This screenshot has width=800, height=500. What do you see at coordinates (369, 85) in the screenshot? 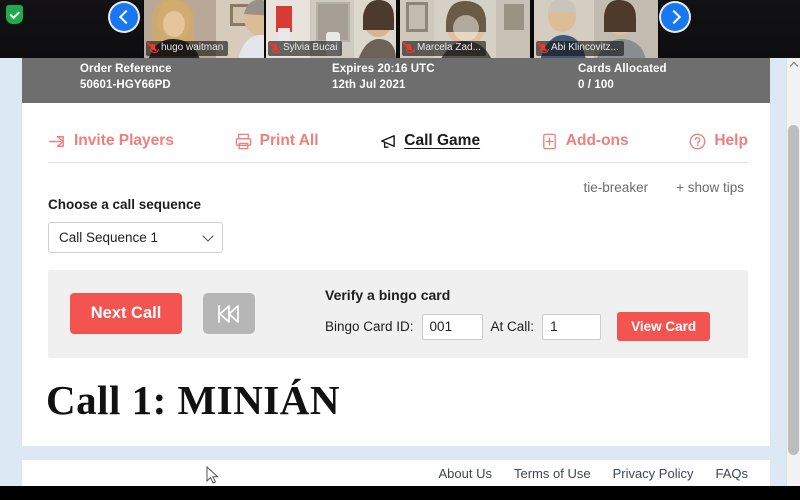
I see `expires-value: 12th Jul 2021` at bounding box center [369, 85].